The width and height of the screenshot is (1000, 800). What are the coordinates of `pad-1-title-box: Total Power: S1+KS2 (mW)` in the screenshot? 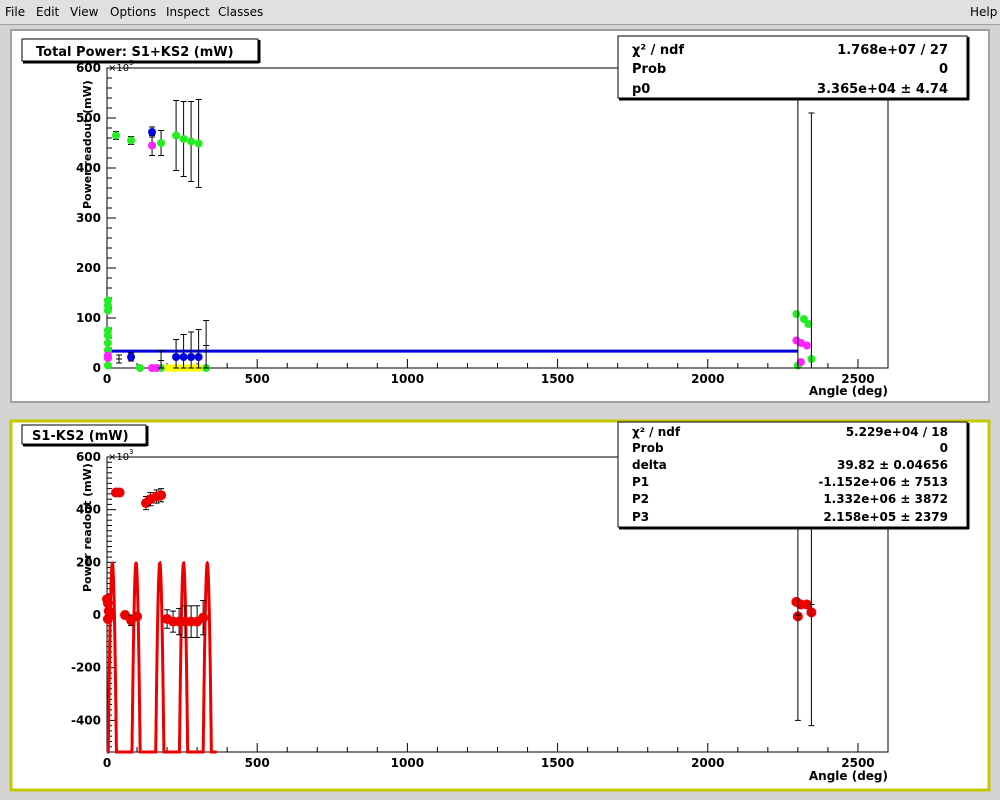 It's located at (141, 51).